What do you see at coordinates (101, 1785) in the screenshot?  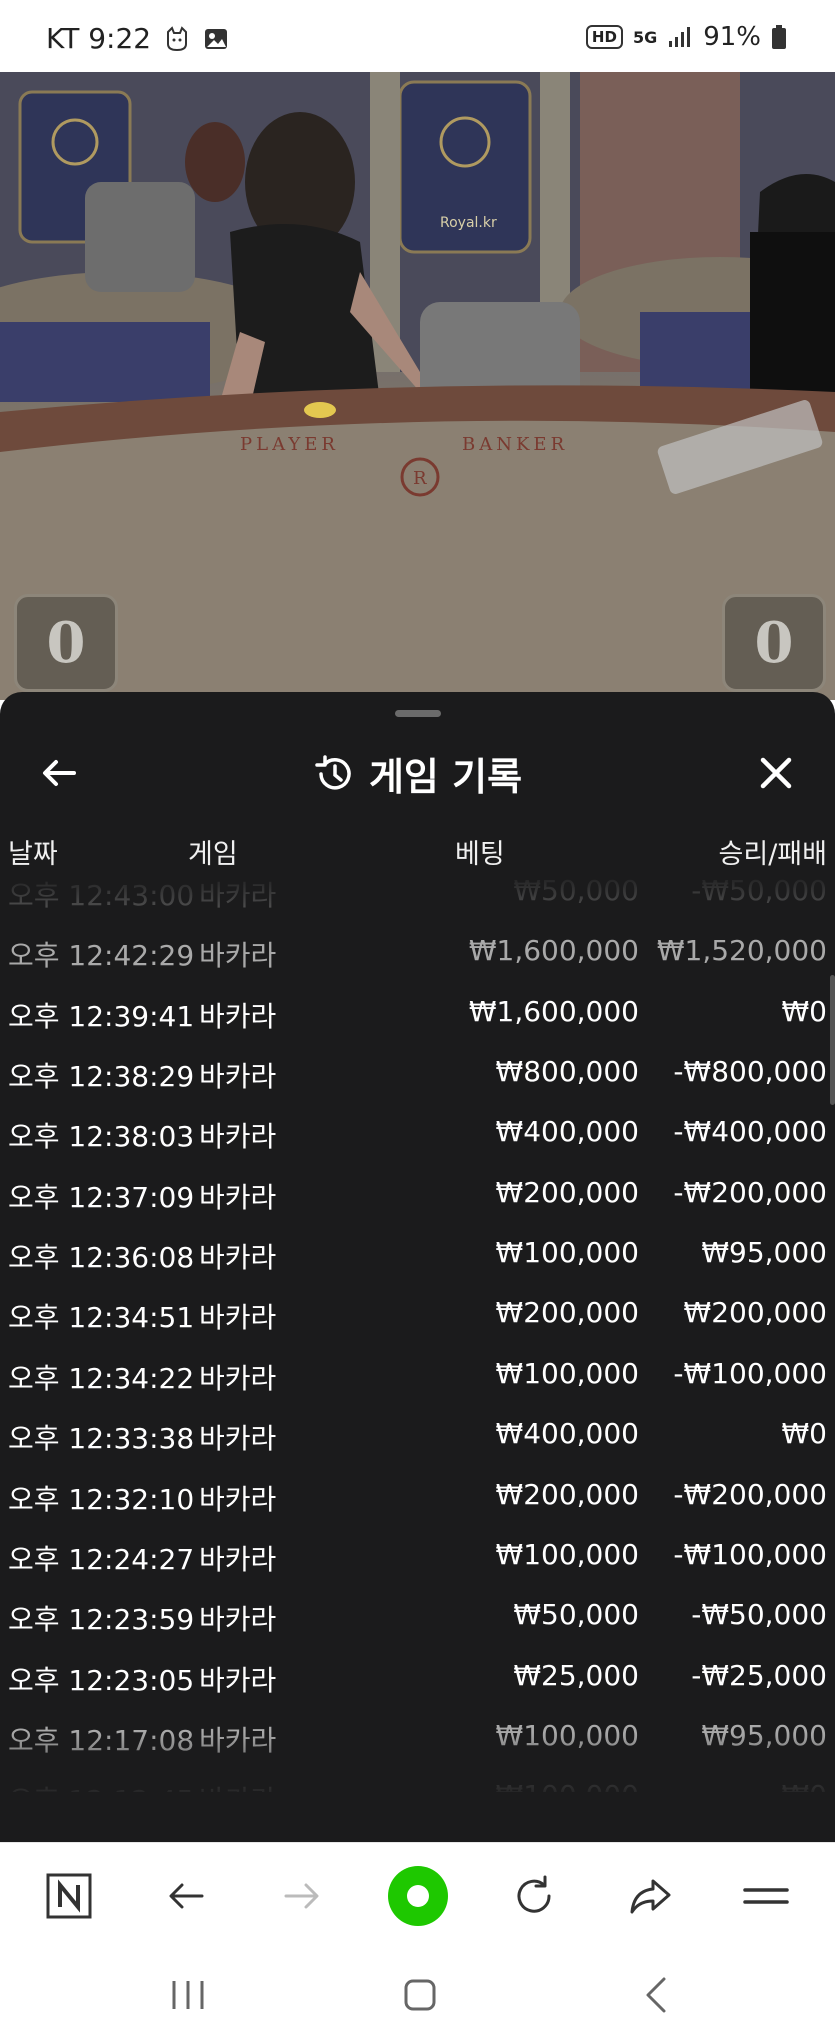 I see `row-date: 오후 12:12:45` at bounding box center [101, 1785].